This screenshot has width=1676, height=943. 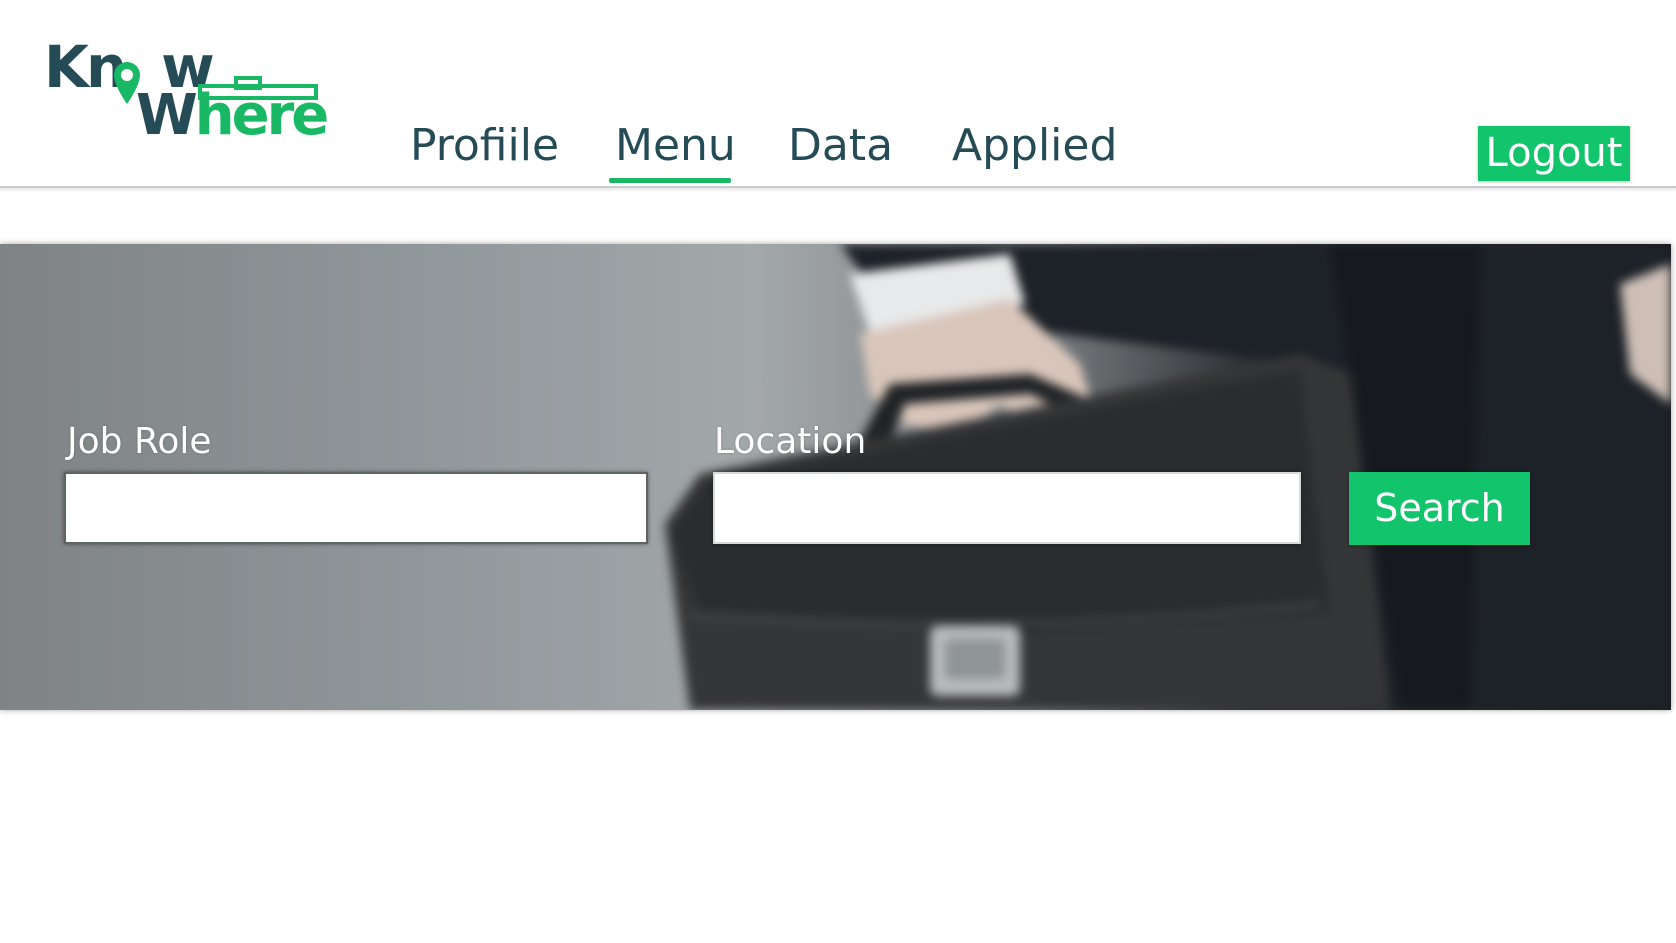 What do you see at coordinates (675, 146) in the screenshot?
I see `nav-item-menu: Menu` at bounding box center [675, 146].